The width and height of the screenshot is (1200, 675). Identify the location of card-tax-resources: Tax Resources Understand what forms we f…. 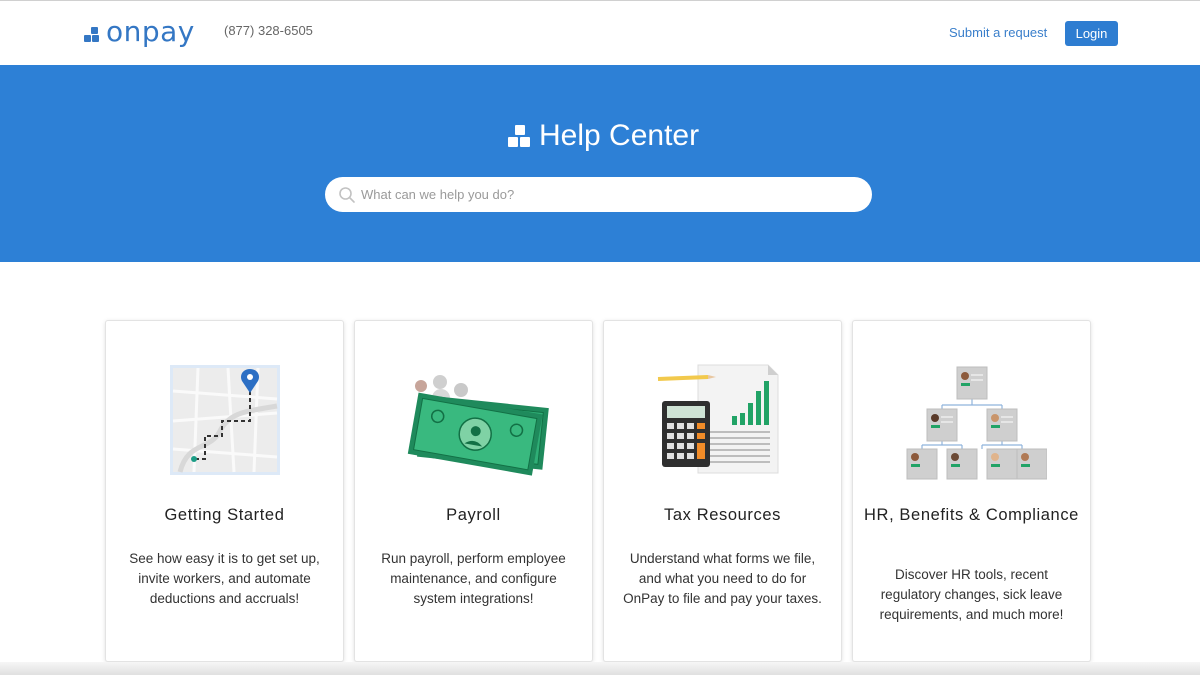
(722, 491).